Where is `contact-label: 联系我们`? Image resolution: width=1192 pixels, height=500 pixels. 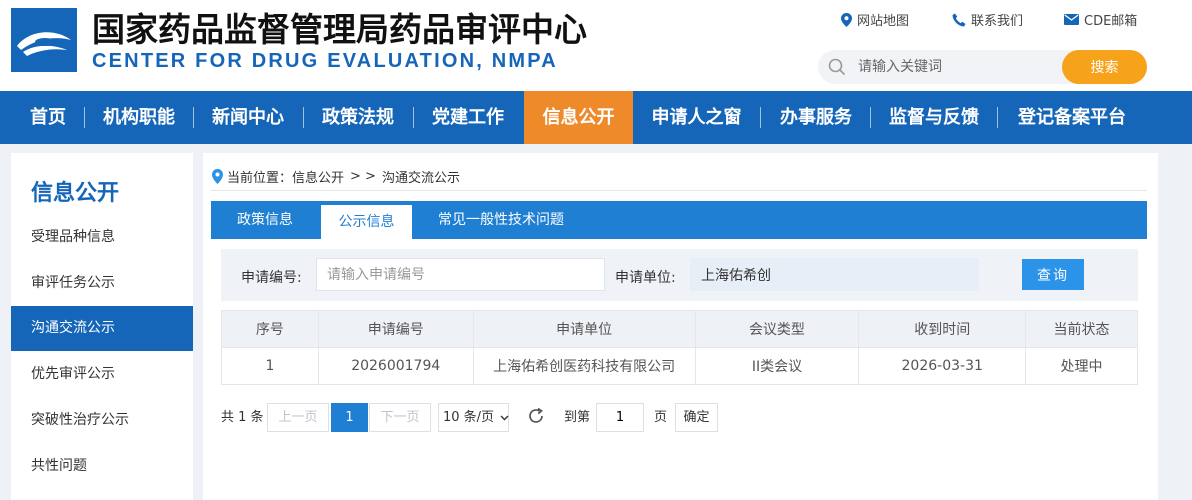 contact-label: 联系我们 is located at coordinates (997, 21).